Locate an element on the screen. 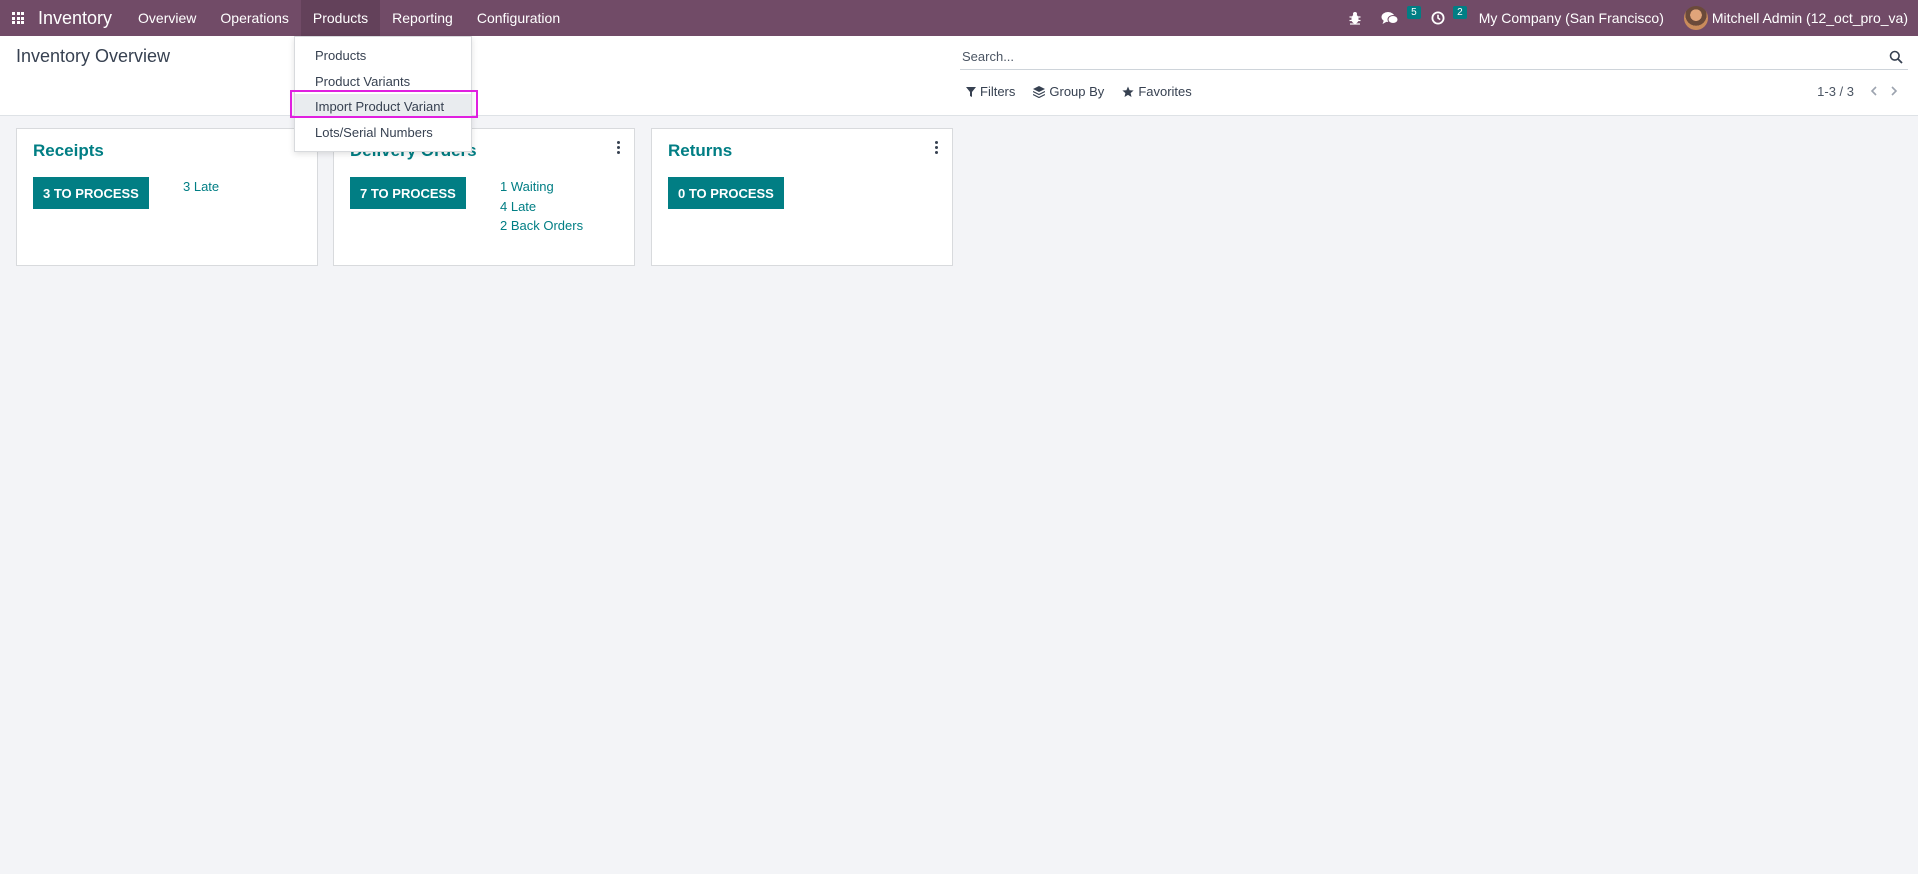 Image resolution: width=1918 pixels, height=874 pixels. page-title: Inventory Overview is located at coordinates (93, 56).